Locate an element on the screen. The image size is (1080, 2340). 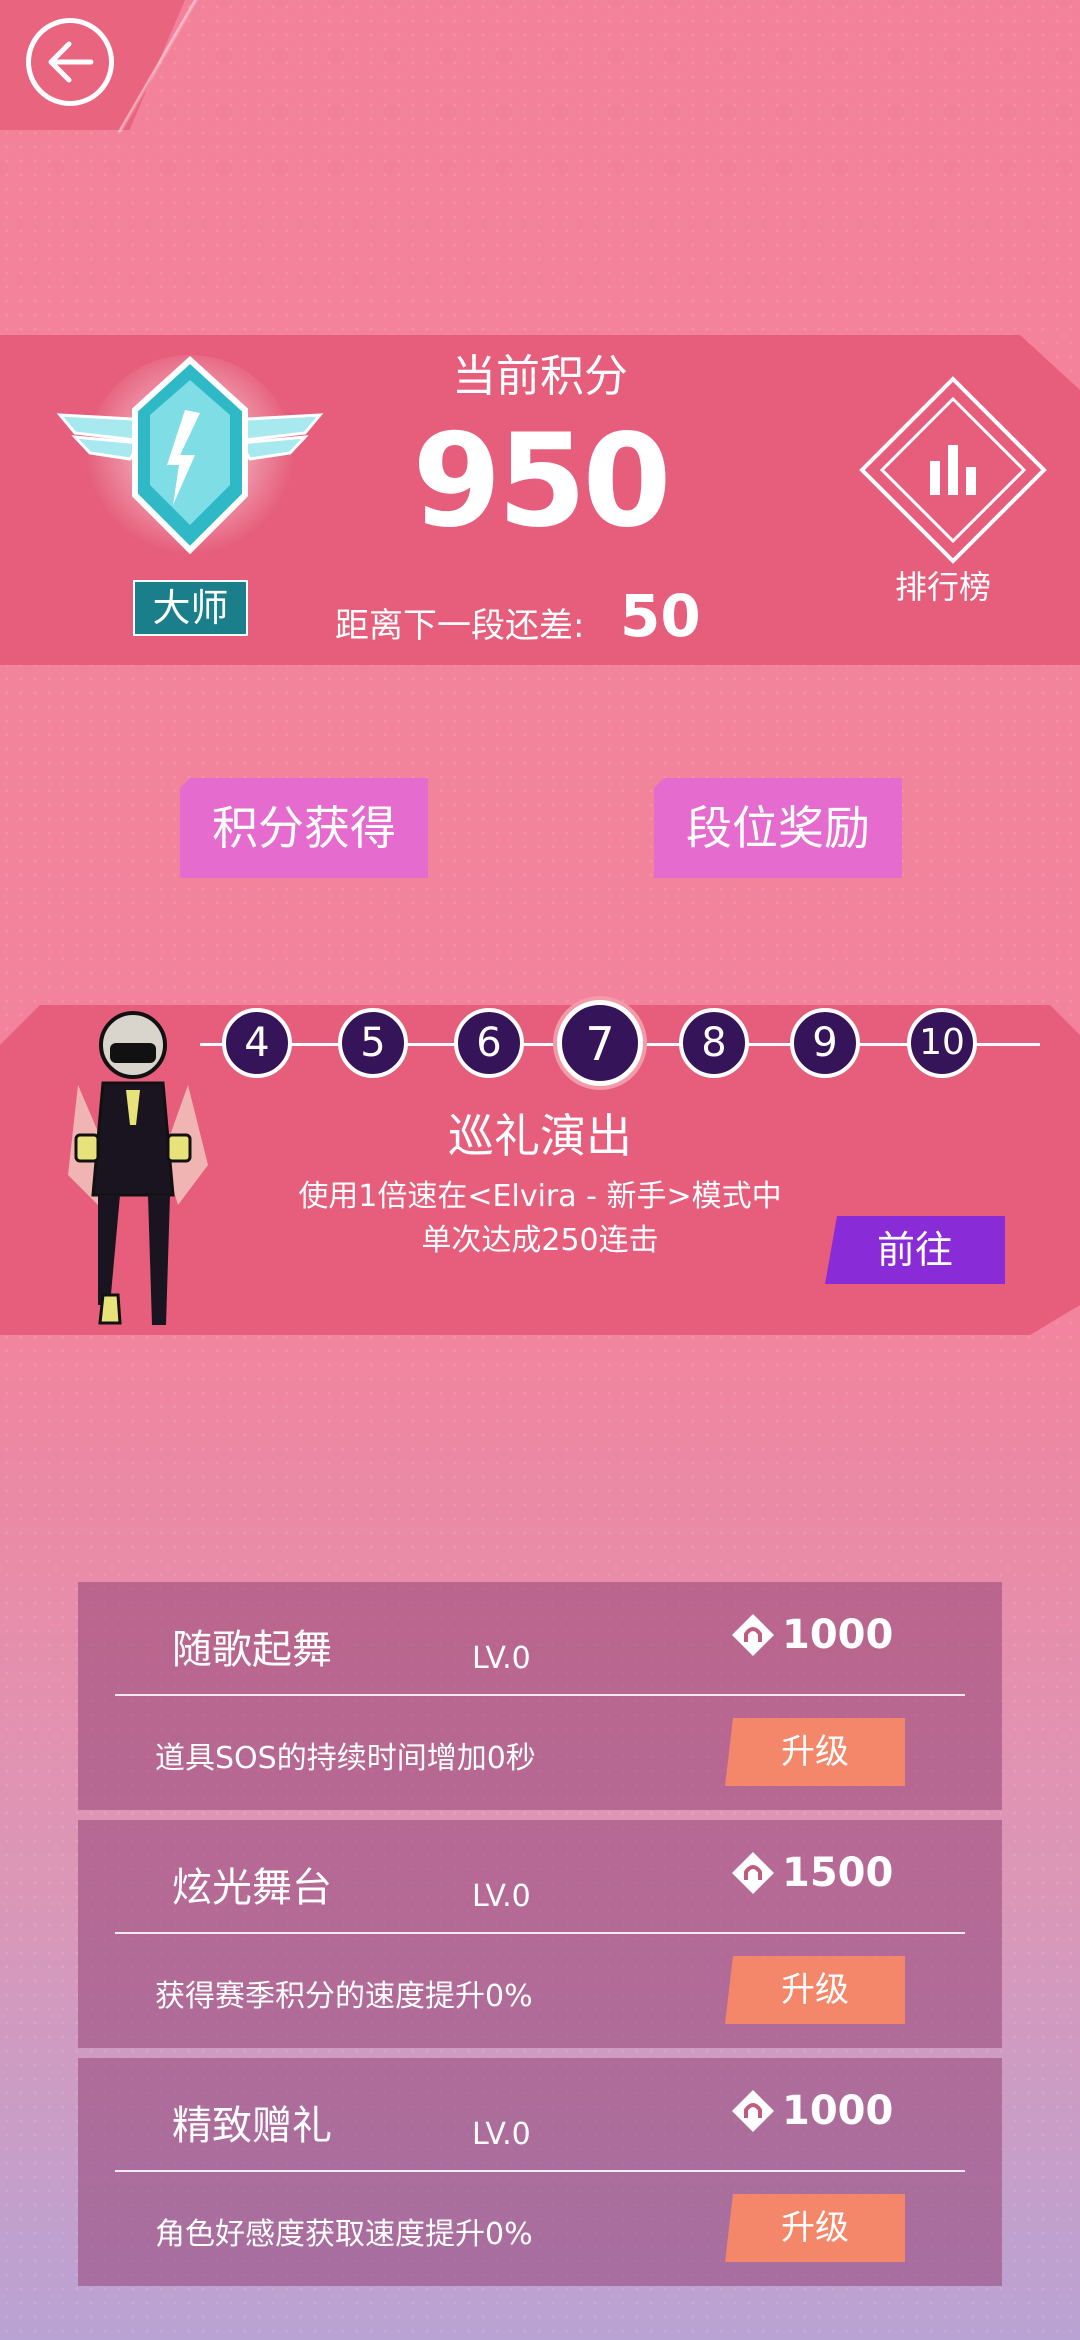
task-desc-line1: 使用1倍速在<Elvira - 新手>模式中 is located at coordinates (540, 1196).